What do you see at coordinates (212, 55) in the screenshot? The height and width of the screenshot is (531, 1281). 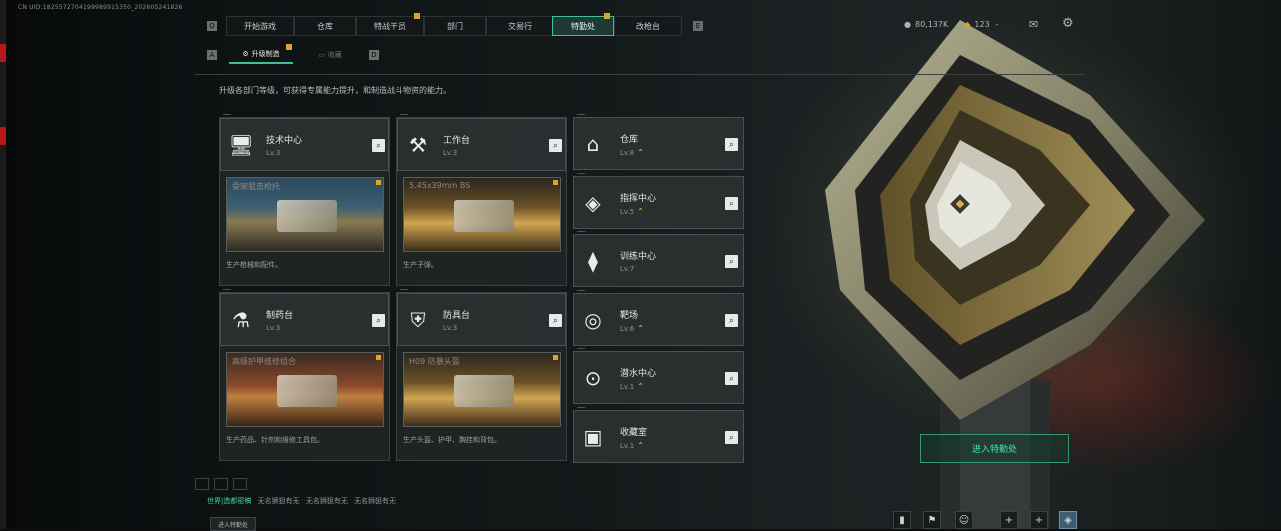 I see `subtab-prev-key: A` at bounding box center [212, 55].